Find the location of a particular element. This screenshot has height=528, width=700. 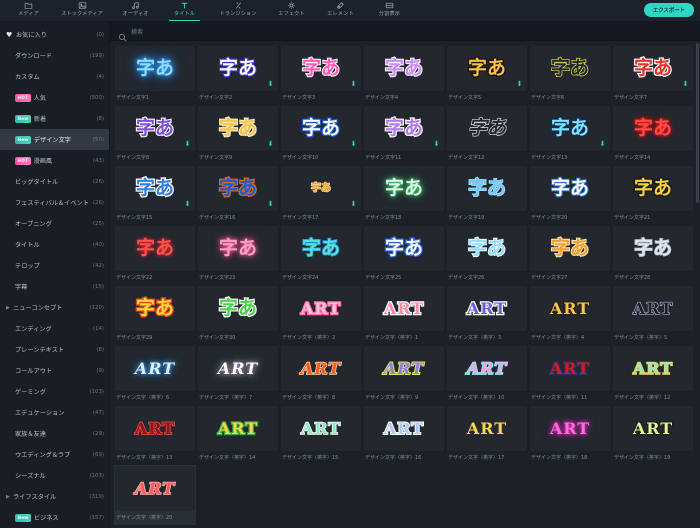

template-cell: 字あ デザイン文字12 is located at coordinates (487, 135).